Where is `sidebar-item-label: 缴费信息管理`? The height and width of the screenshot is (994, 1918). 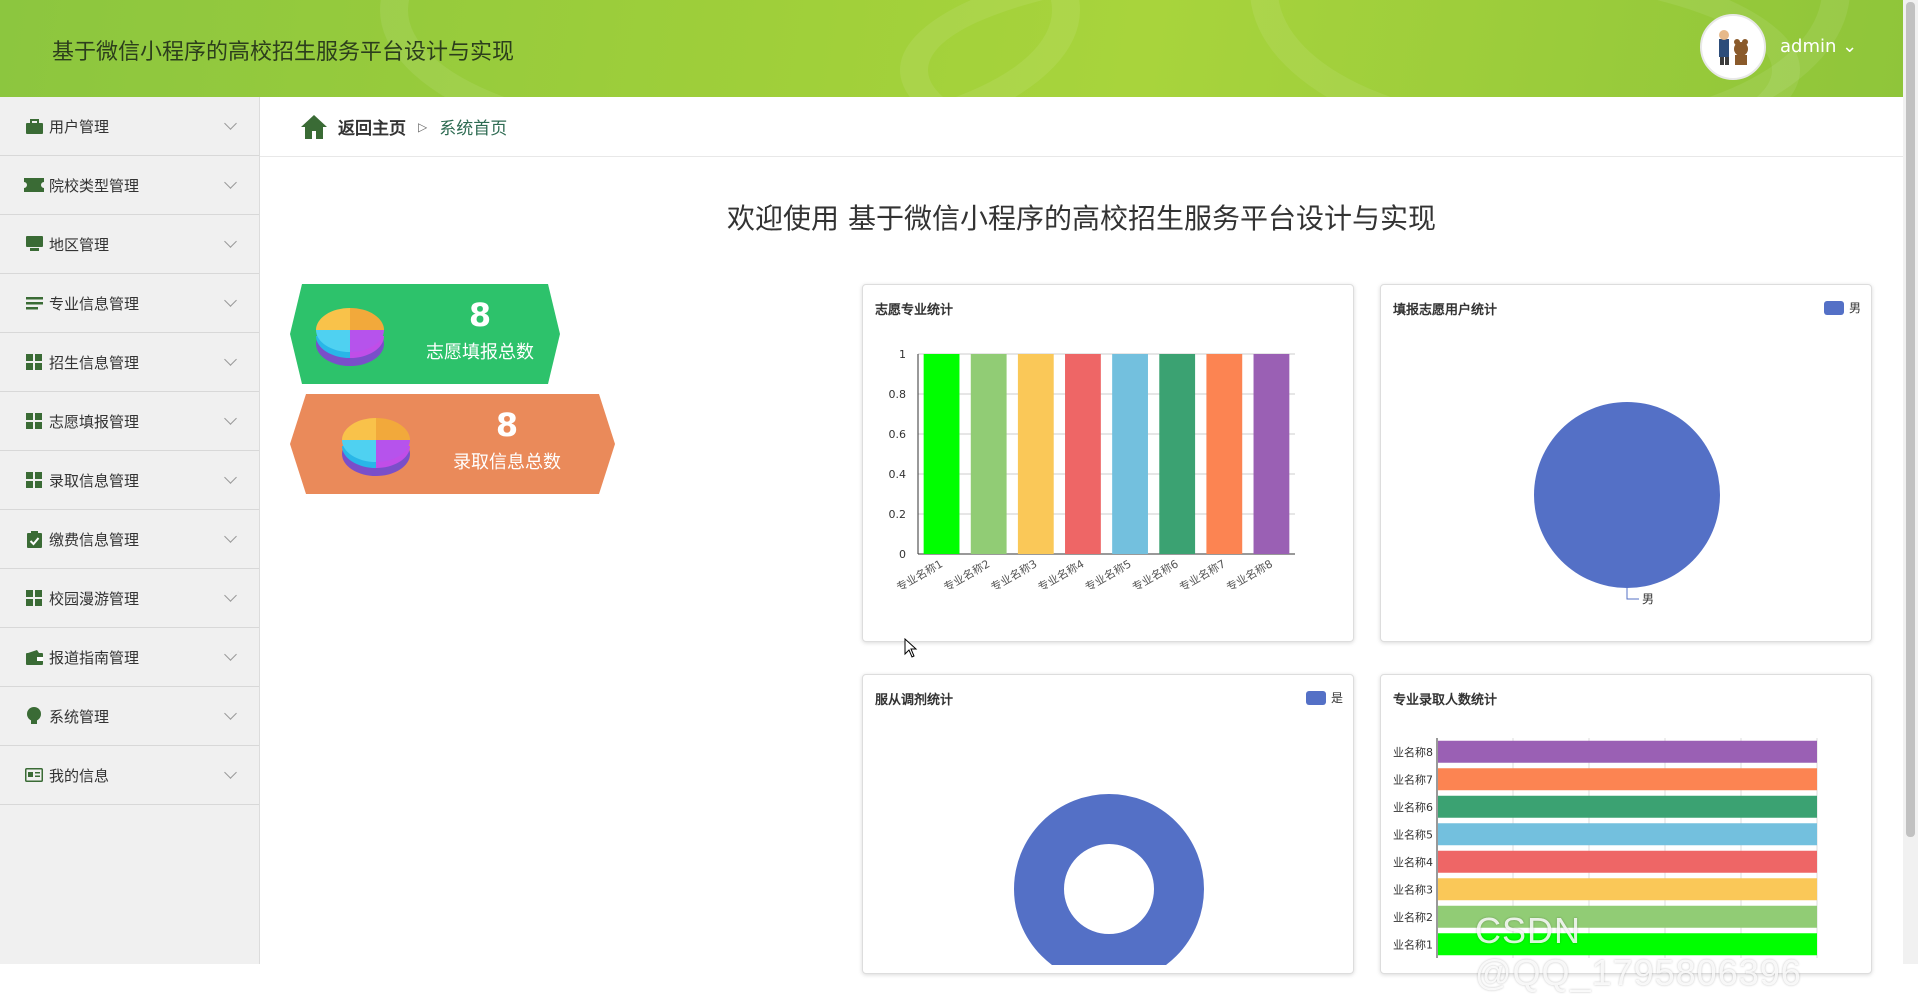
sidebar-item-label: 缴费信息管理 is located at coordinates (94, 539).